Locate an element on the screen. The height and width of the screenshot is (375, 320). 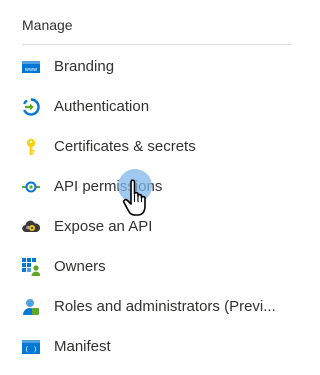
owners-icon is located at coordinates (31, 267).